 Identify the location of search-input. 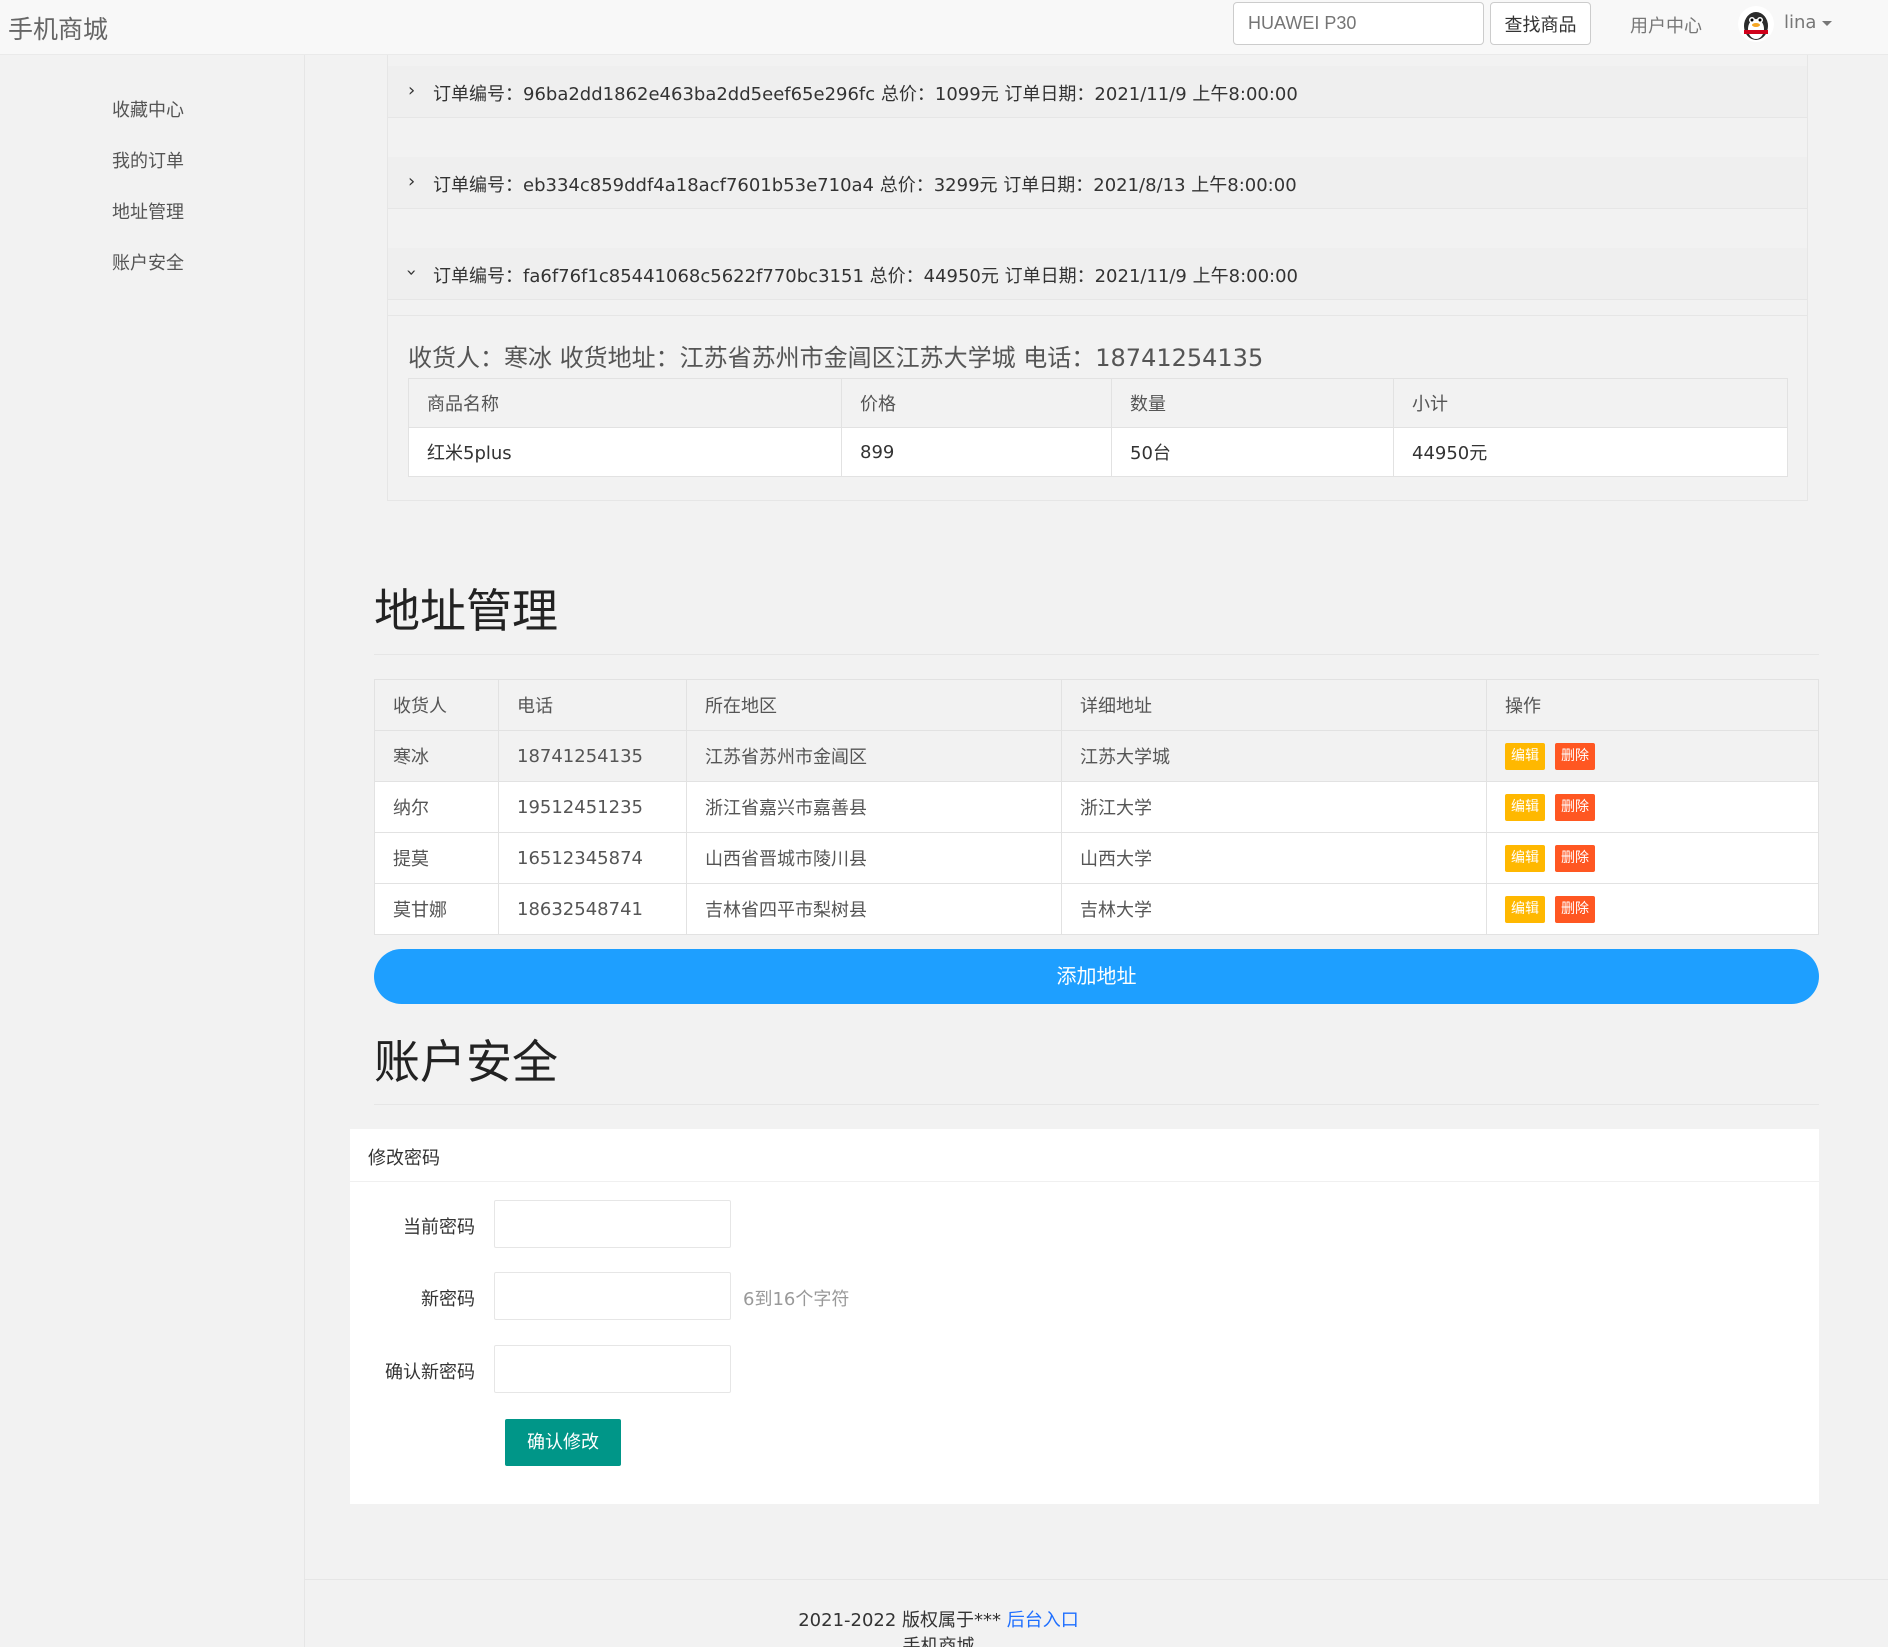
(1358, 23).